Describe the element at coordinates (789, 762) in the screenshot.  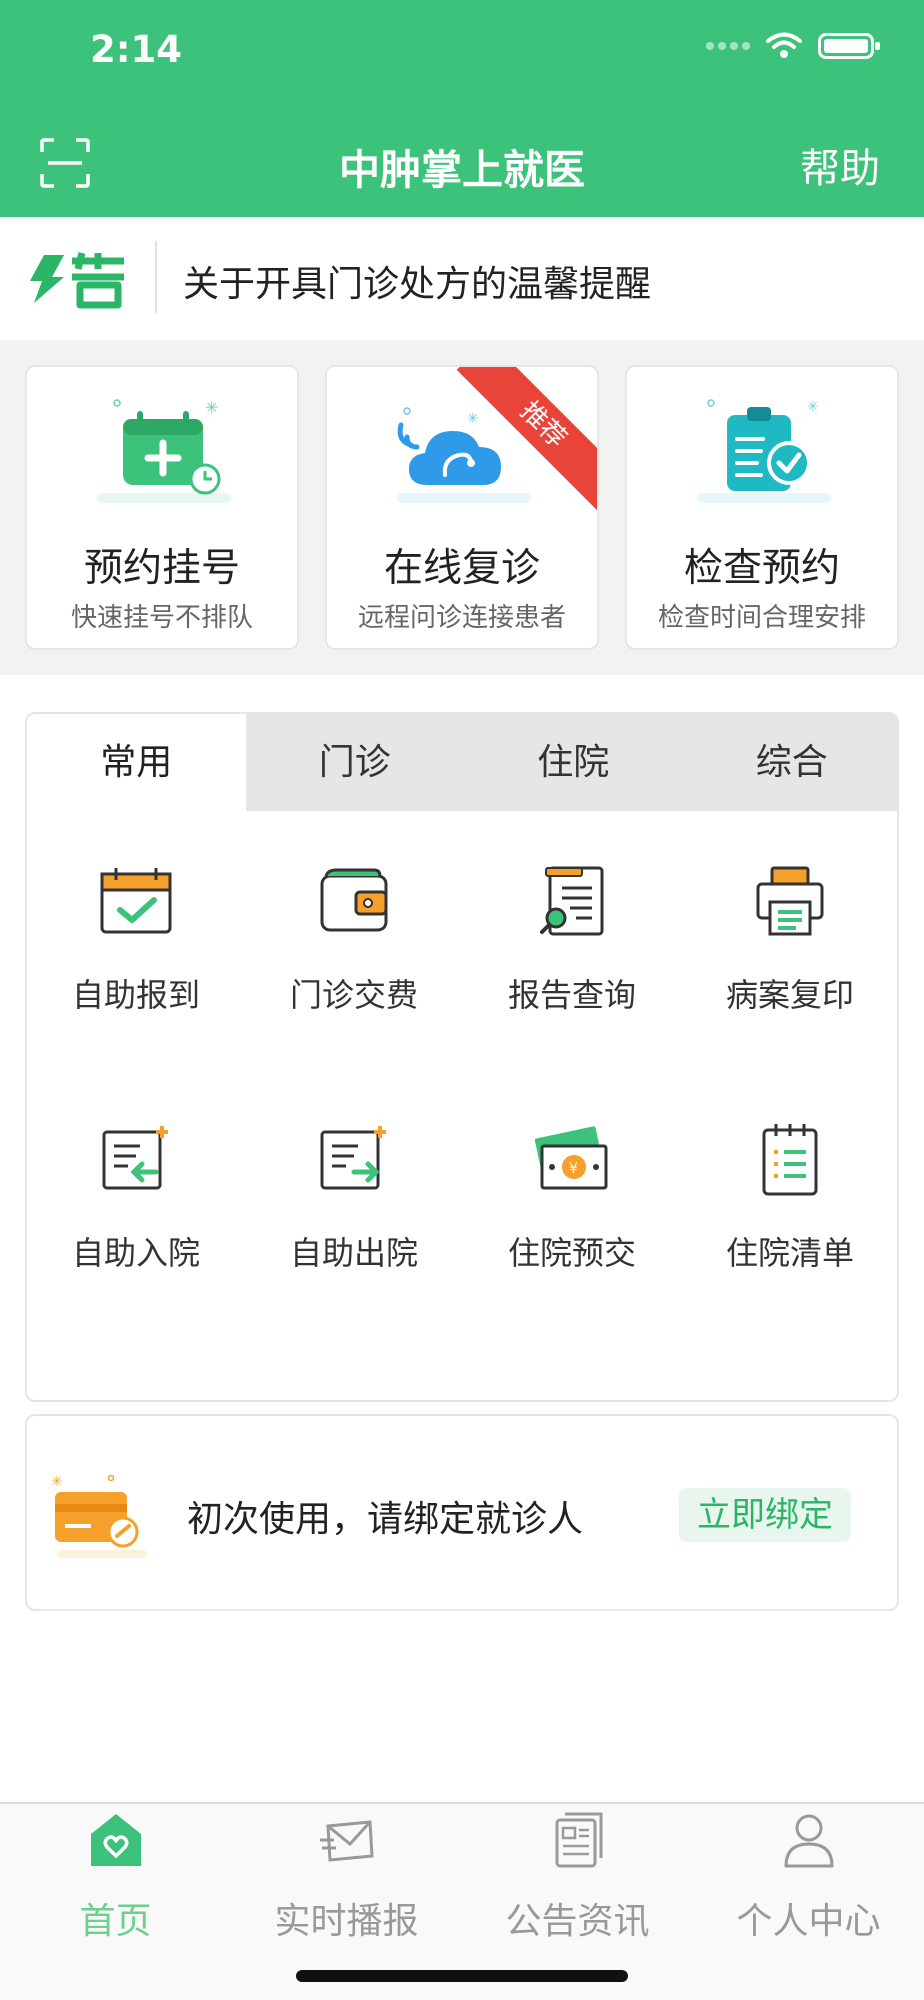
I see `tab-general: 综合` at that location.